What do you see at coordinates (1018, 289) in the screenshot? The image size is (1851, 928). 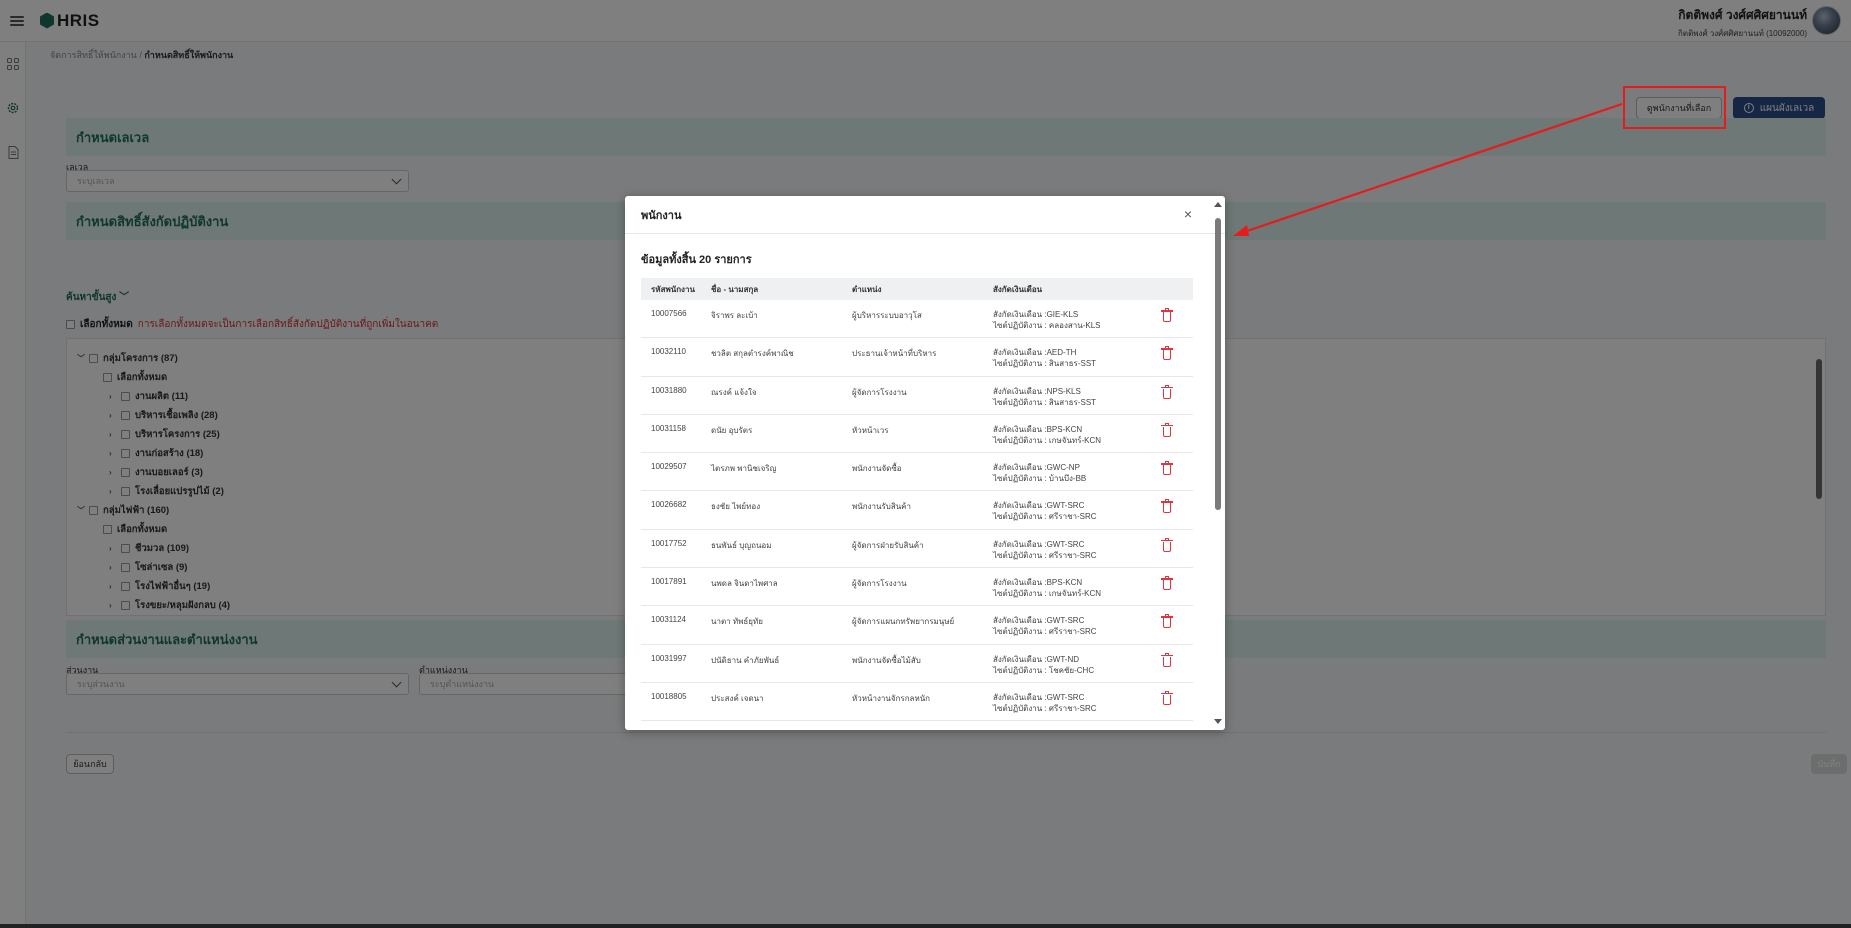 I see `column-header-payroll: สังกัดเงินเดือน` at bounding box center [1018, 289].